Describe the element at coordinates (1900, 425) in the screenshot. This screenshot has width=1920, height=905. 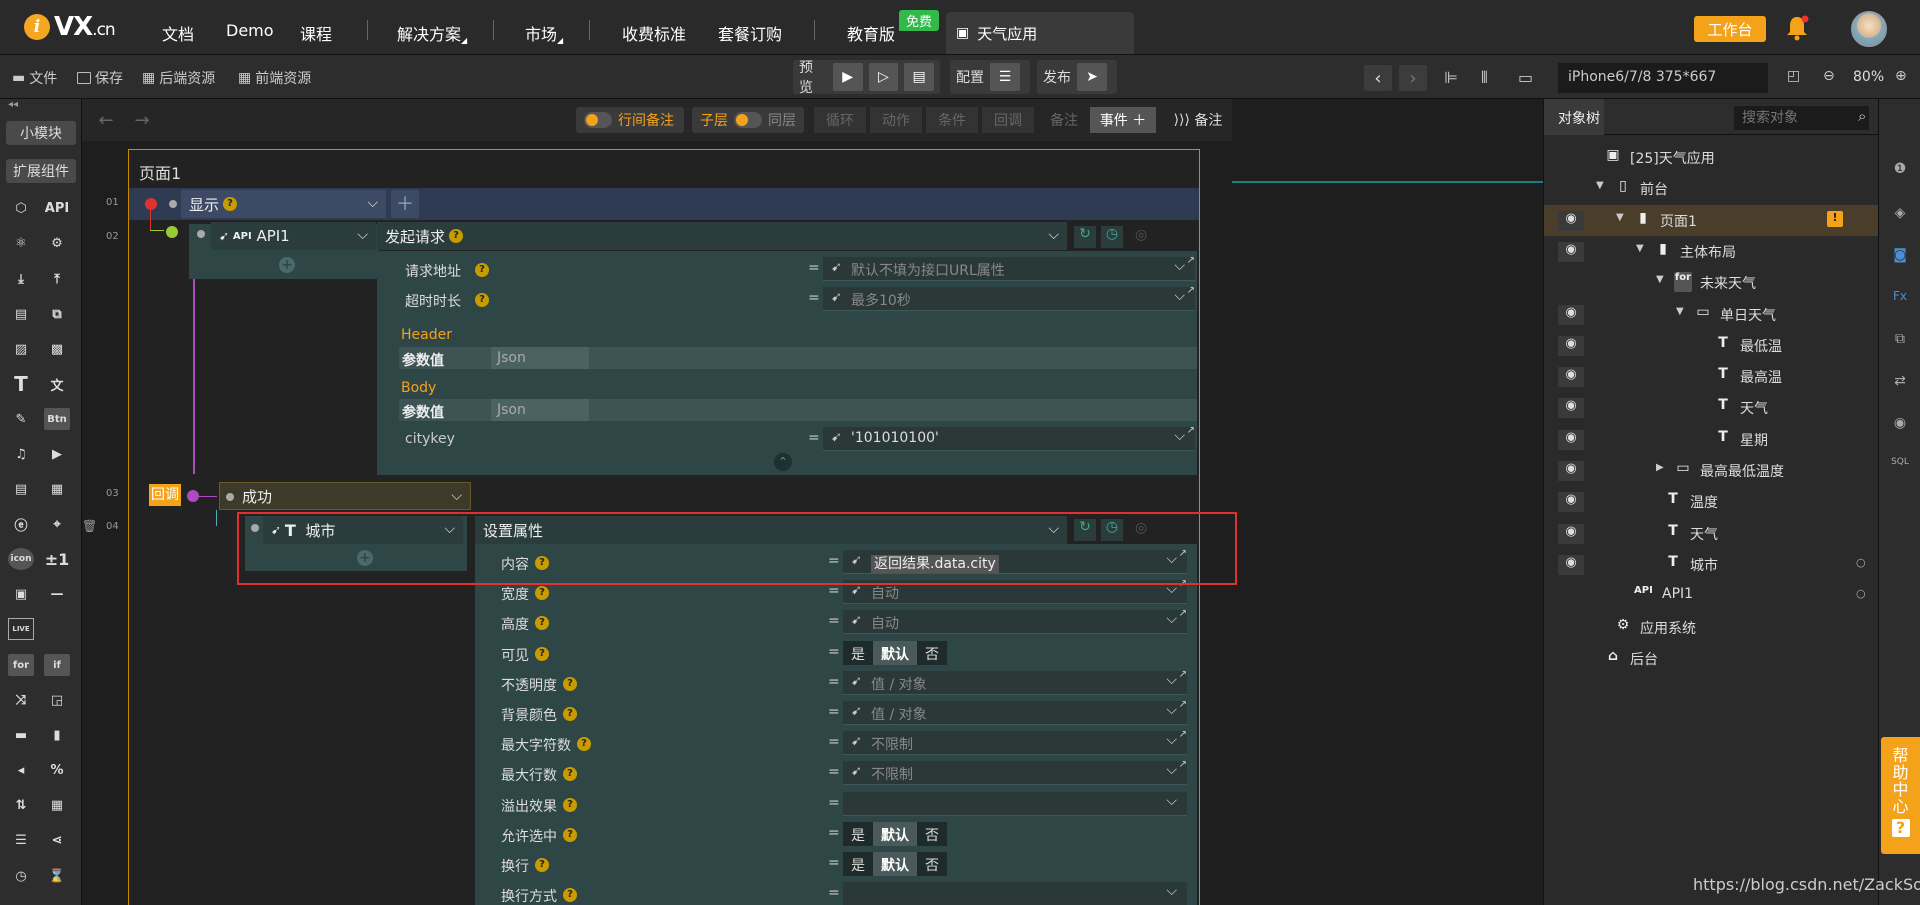
I see `record-icon: ◉` at that location.